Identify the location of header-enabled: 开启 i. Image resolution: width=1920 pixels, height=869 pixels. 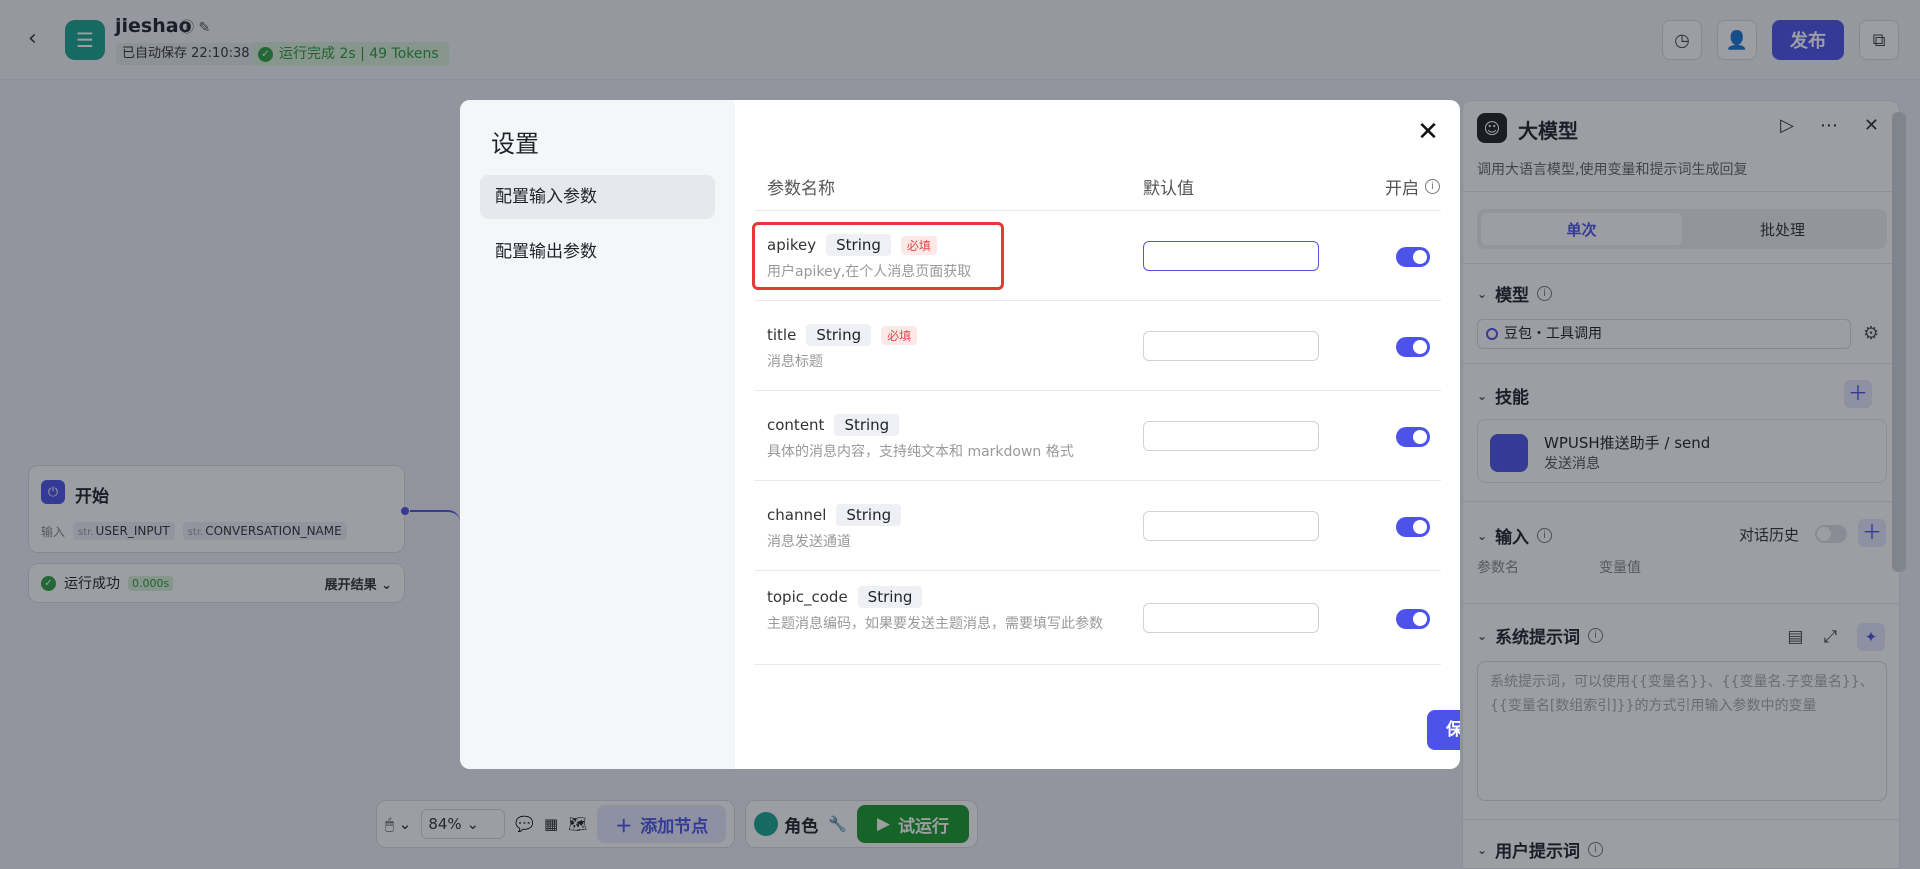
(1412, 186).